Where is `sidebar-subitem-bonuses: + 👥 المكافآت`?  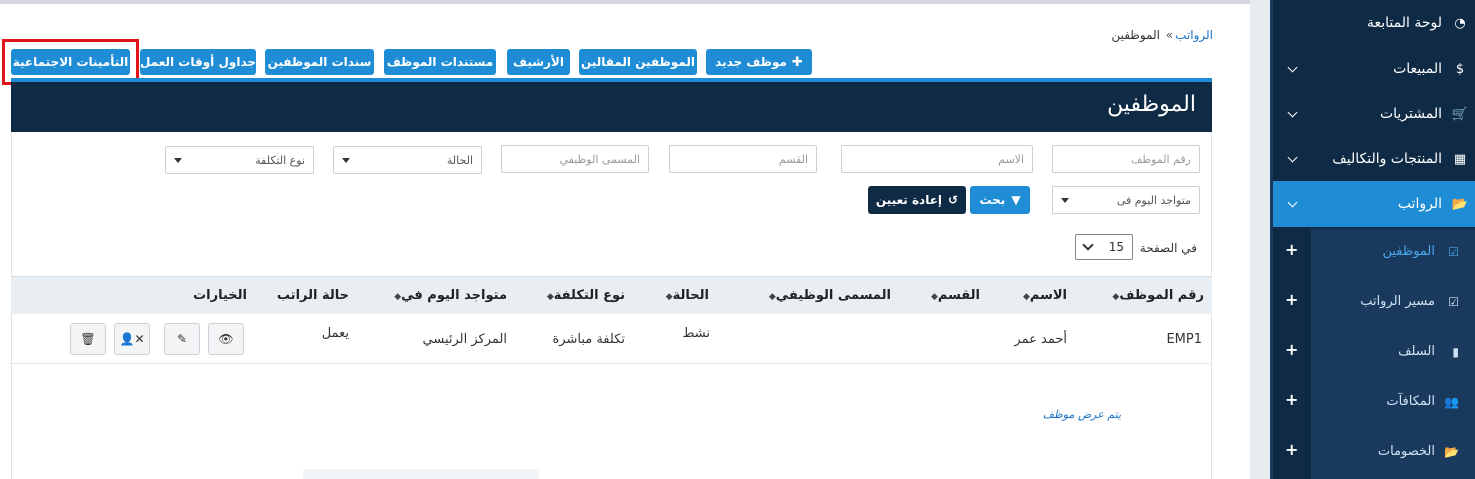
sidebar-subitem-bonuses: + 👥 المكافآت is located at coordinates (1374, 404).